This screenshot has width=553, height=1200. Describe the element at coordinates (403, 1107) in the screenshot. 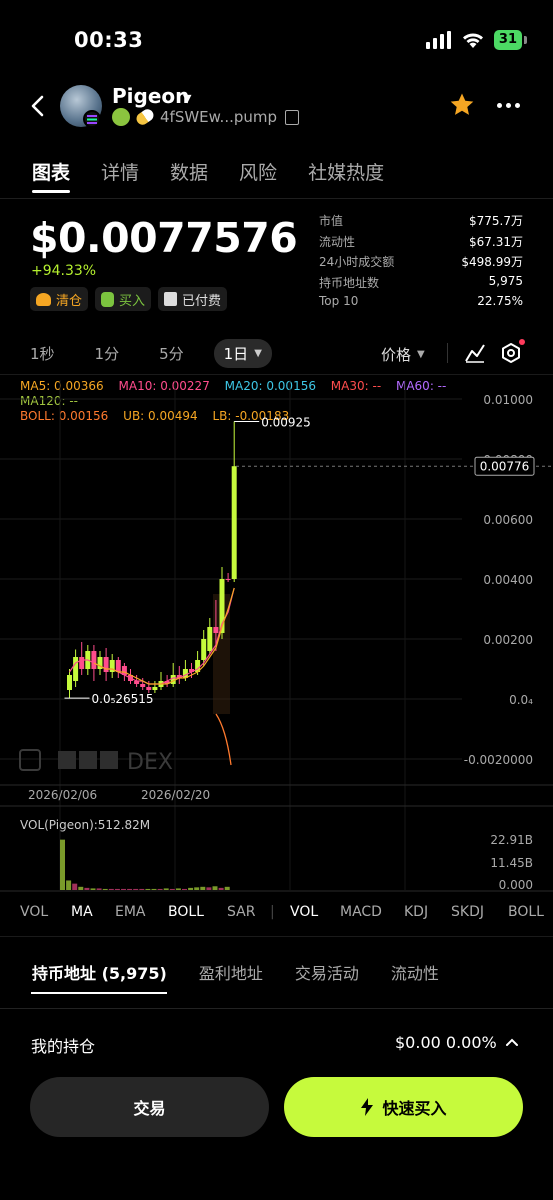

I see `quick-buy-button: 快速买入` at that location.